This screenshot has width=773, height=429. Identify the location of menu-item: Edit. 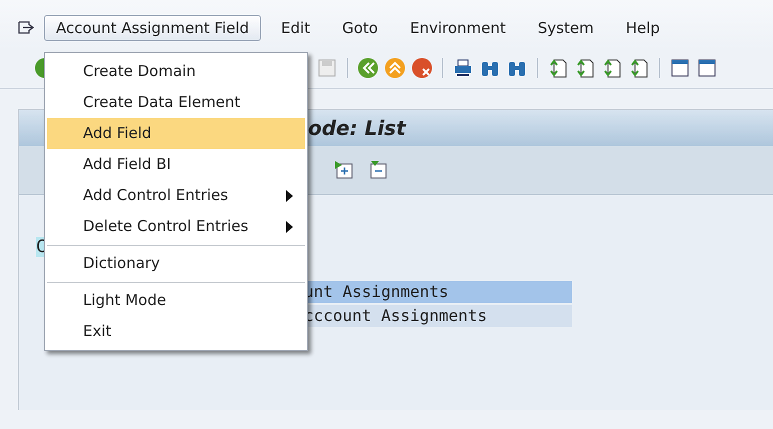
(295, 28).